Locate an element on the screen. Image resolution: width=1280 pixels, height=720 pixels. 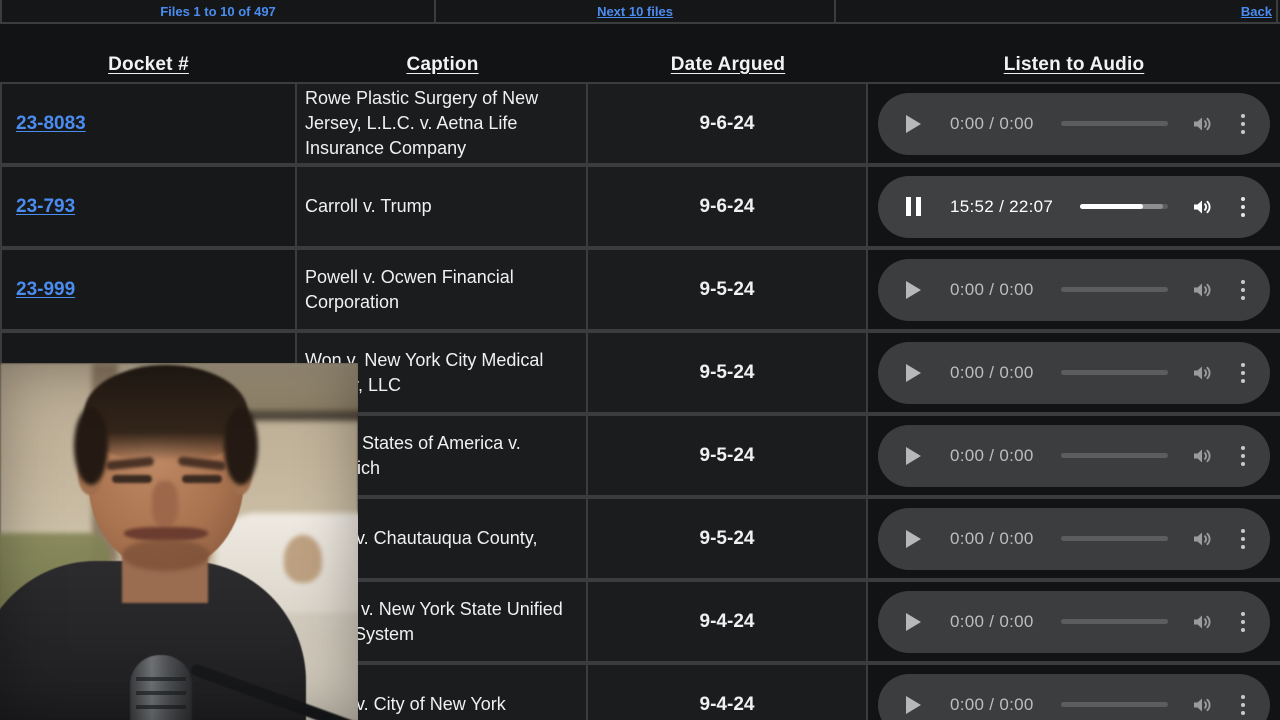
cell-docket: 23-8083 is located at coordinates (148, 123).